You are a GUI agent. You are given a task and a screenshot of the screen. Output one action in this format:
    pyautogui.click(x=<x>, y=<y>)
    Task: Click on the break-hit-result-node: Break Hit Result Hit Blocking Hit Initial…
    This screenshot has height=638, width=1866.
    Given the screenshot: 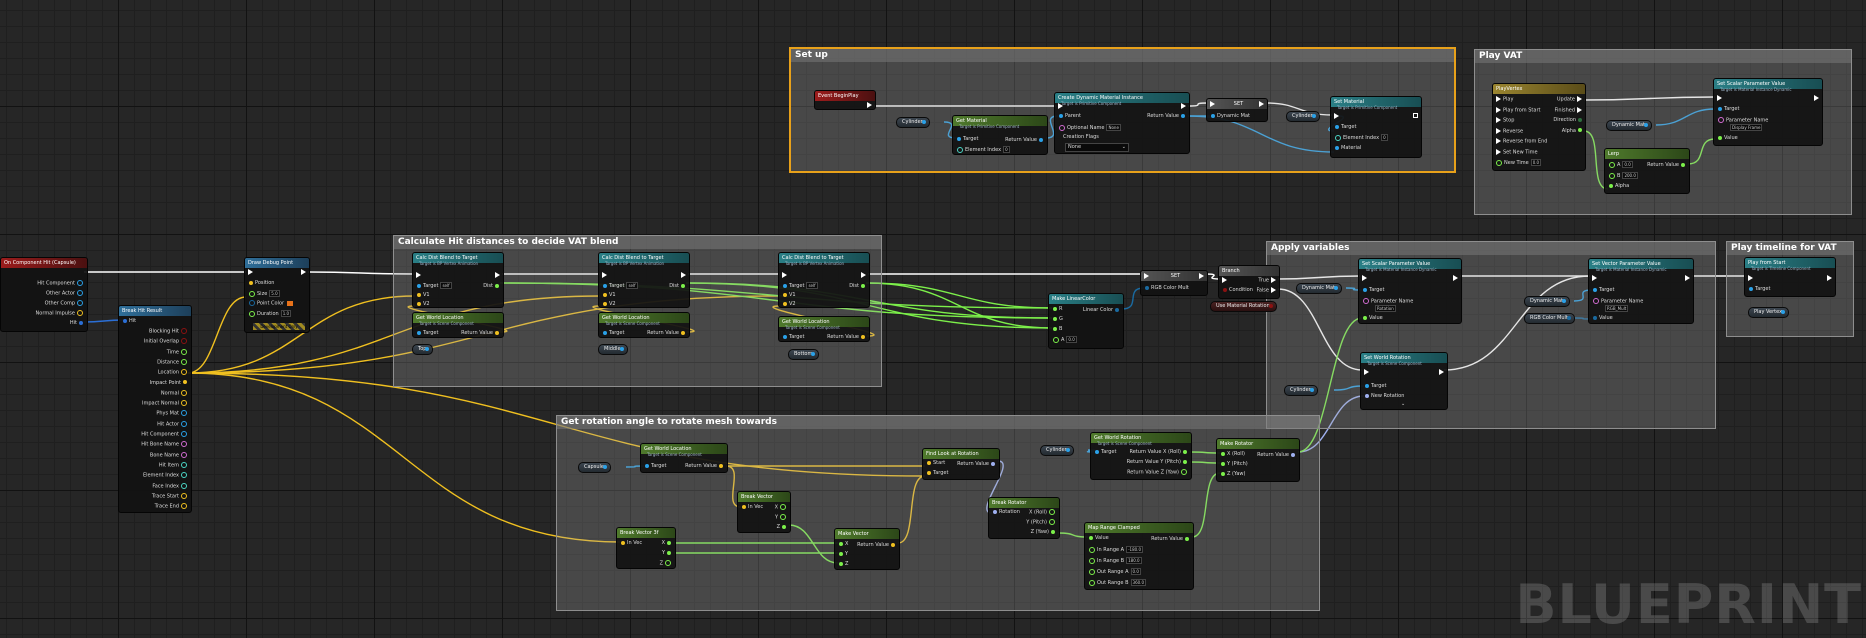 What is the action you would take?
    pyautogui.click(x=155, y=409)
    